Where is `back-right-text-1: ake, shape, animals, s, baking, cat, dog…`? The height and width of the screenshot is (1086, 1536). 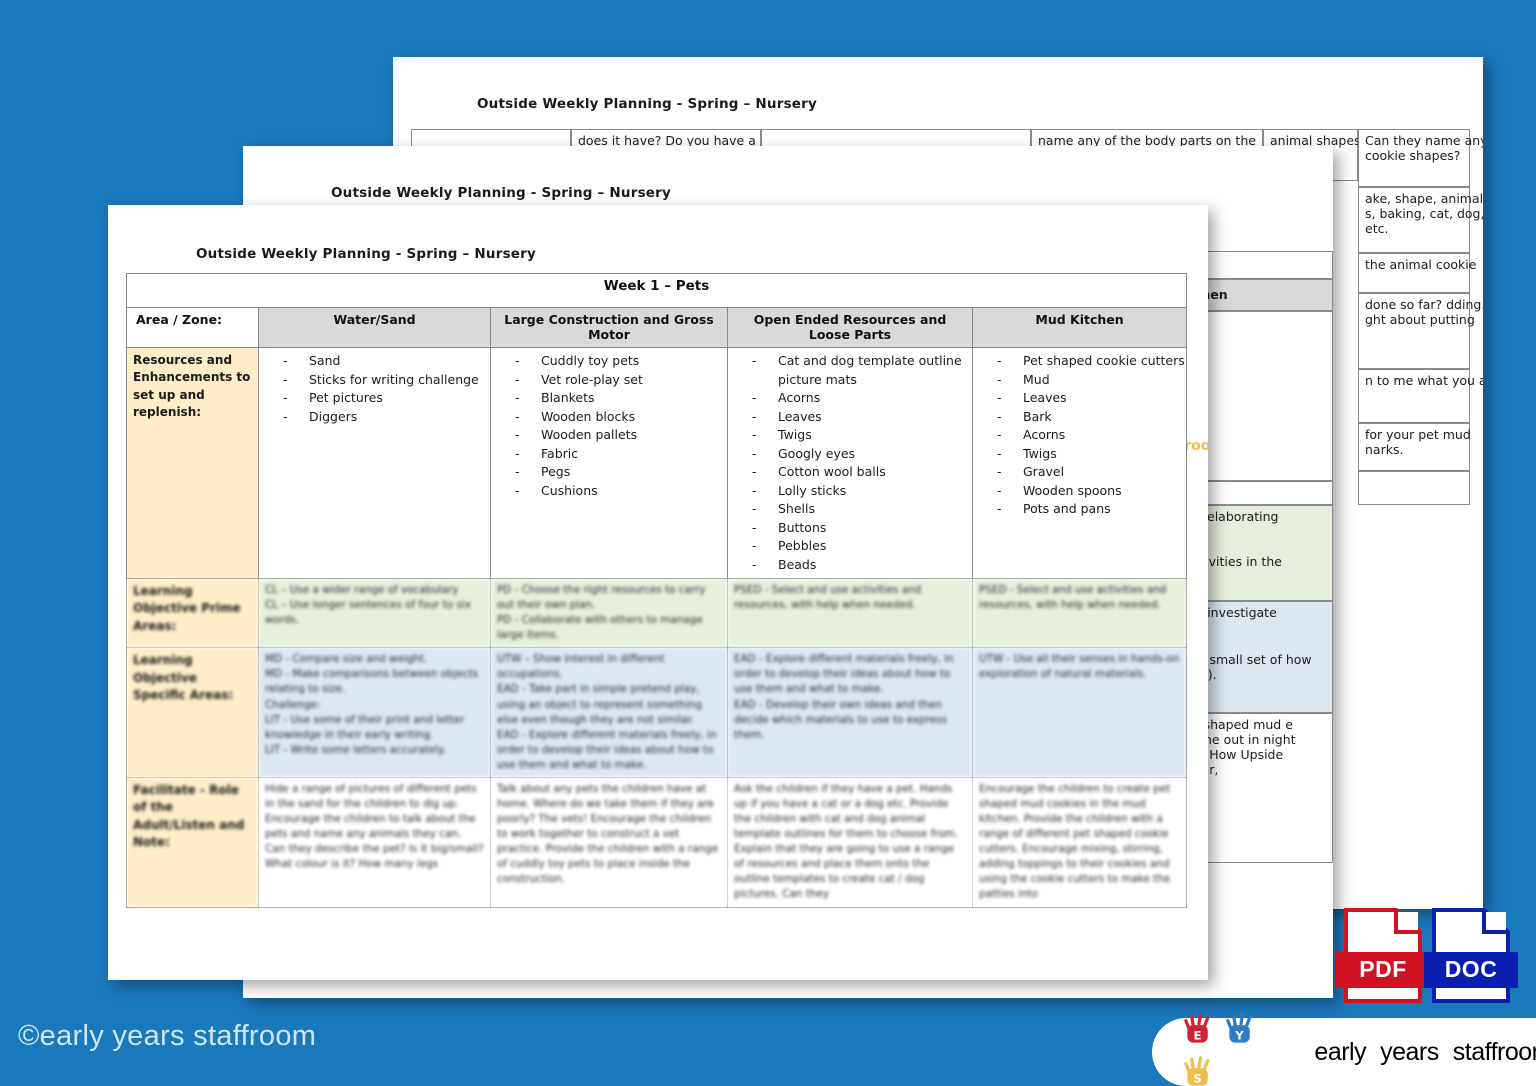 back-right-text-1: ake, shape, animals, s, baking, cat, dog… is located at coordinates (1424, 213).